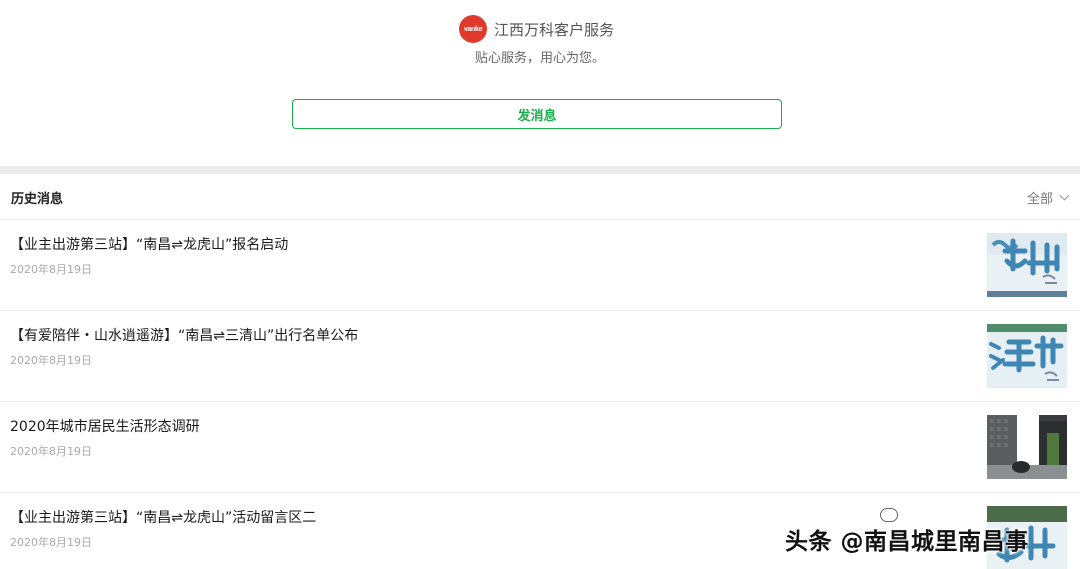 The width and height of the screenshot is (1080, 569). I want to click on history-header: 历史消息 全部, so click(540, 197).